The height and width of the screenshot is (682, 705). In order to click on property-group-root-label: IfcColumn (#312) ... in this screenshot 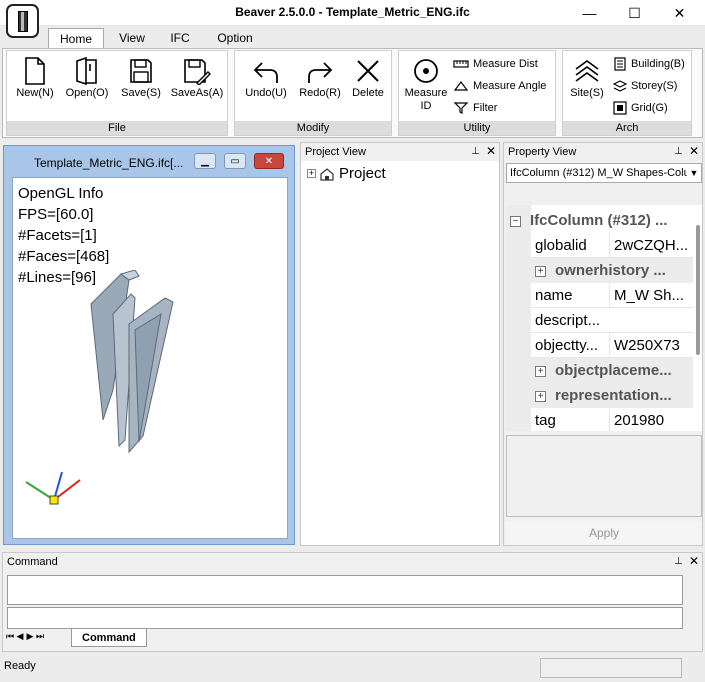, I will do `click(599, 220)`.